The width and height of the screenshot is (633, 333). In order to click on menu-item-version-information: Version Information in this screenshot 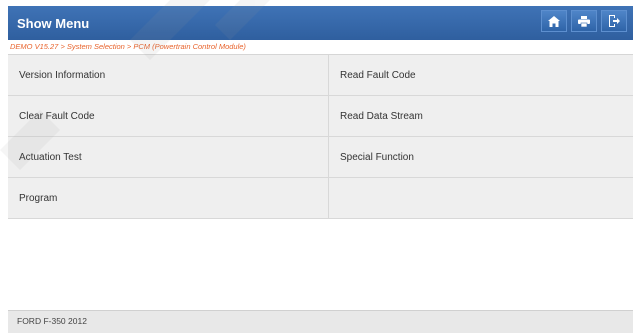, I will do `click(168, 75)`.